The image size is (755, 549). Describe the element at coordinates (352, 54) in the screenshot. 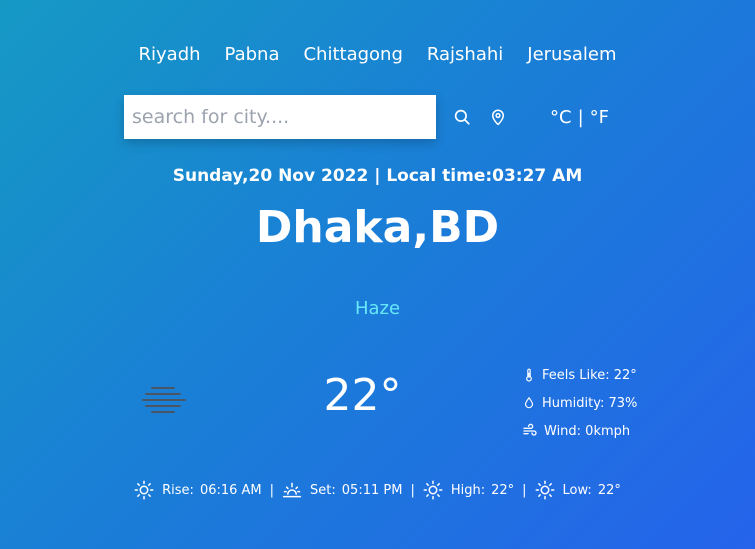

I see `city-link-chittagong: Chittagong` at that location.